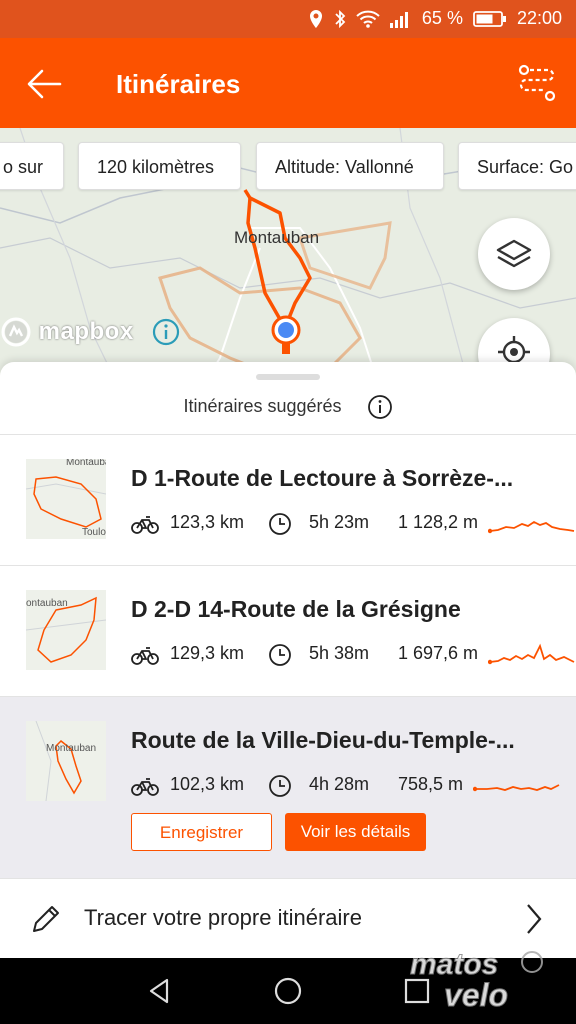  Describe the element at coordinates (288, 83) in the screenshot. I see `app-bar: Itinéraires` at that location.